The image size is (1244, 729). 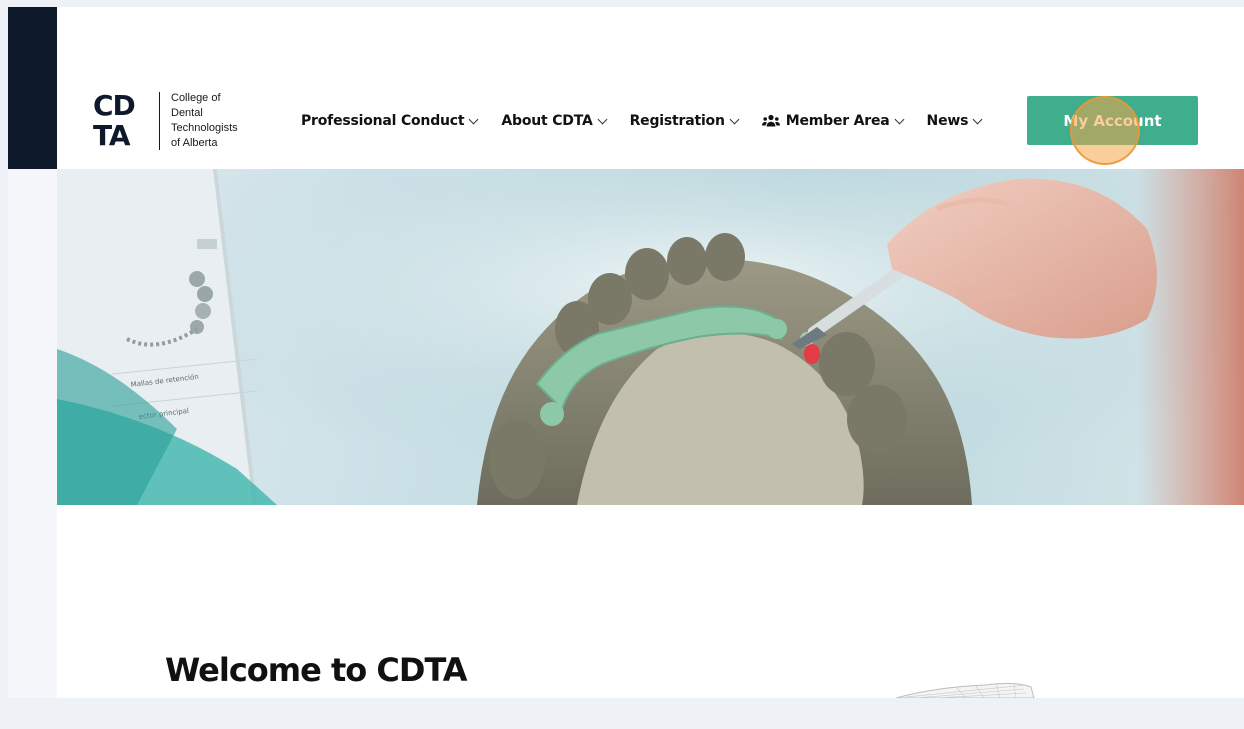 I want to click on nav-member-area: Member Area, so click(x=832, y=121).